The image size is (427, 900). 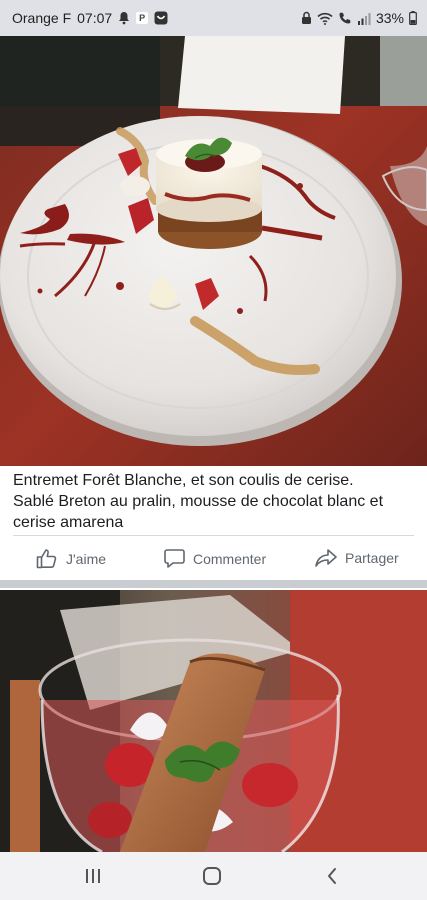 I want to click on divider, so click(x=213, y=535).